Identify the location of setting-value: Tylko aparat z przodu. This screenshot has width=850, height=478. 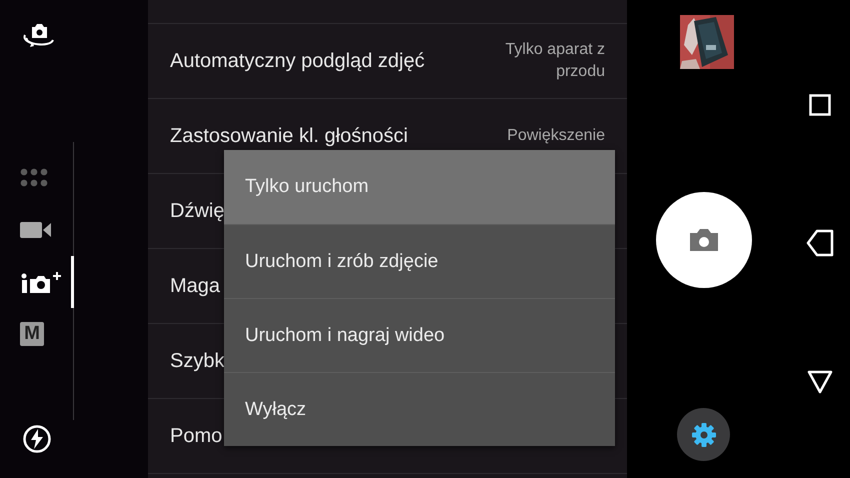
(554, 61).